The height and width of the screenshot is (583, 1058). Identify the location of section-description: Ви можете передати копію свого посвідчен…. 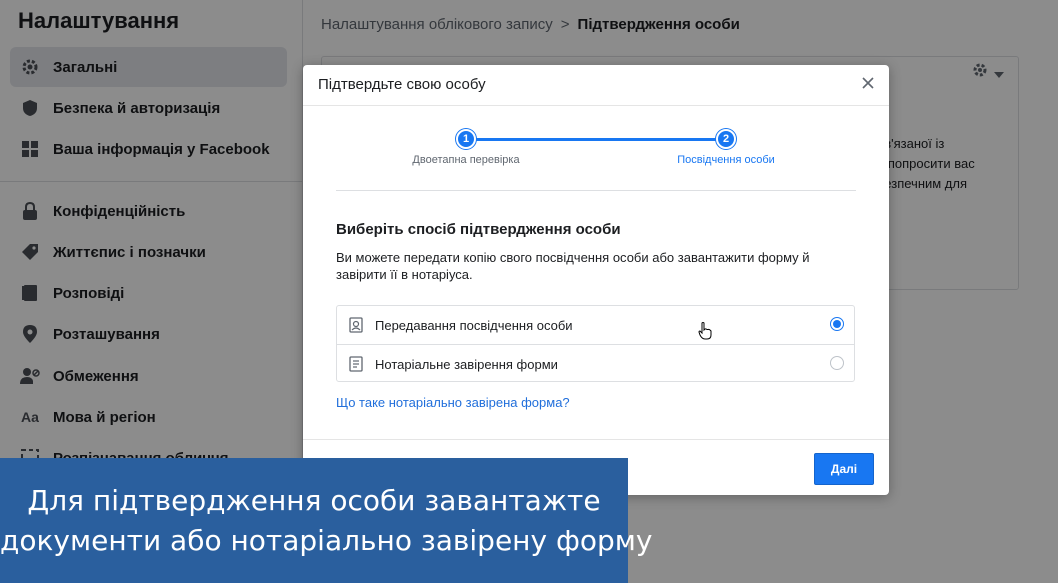
(573, 266).